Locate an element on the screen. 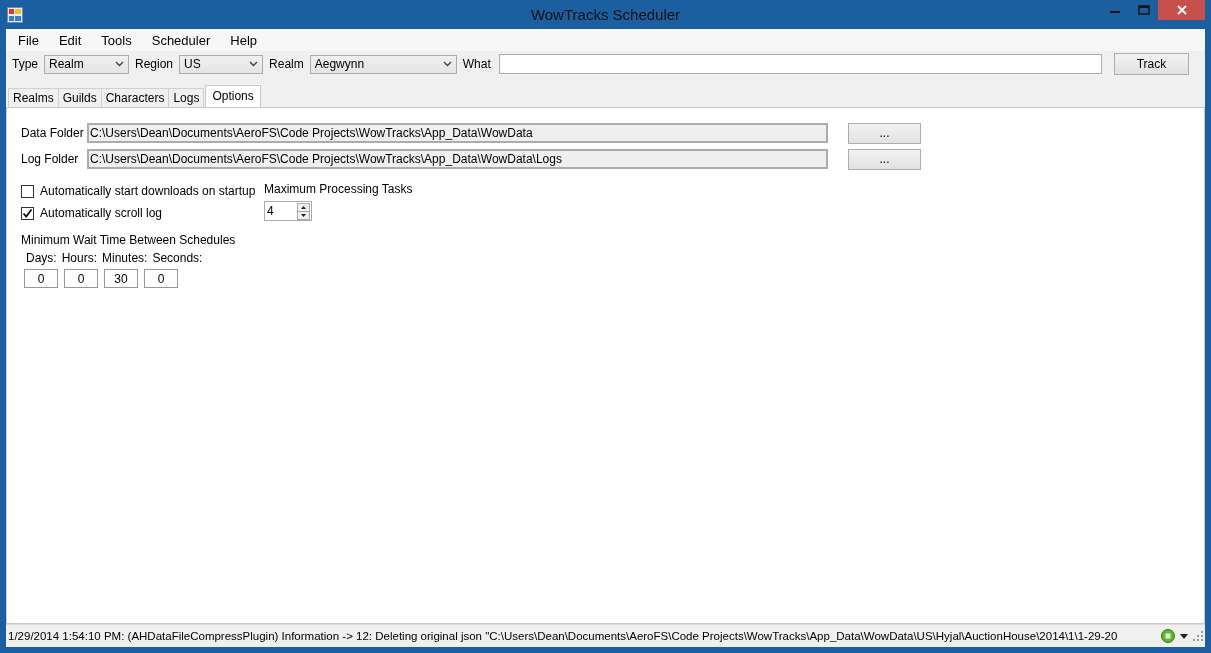  field-label: Log Folder is located at coordinates (50, 159).